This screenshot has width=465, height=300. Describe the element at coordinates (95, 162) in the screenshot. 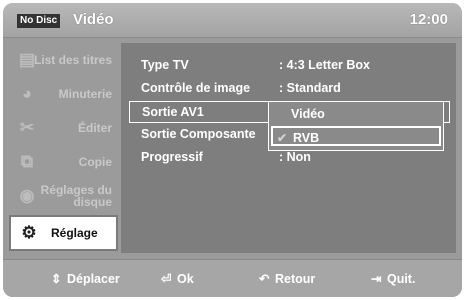

I see `sidebar-item-label: Copie` at that location.